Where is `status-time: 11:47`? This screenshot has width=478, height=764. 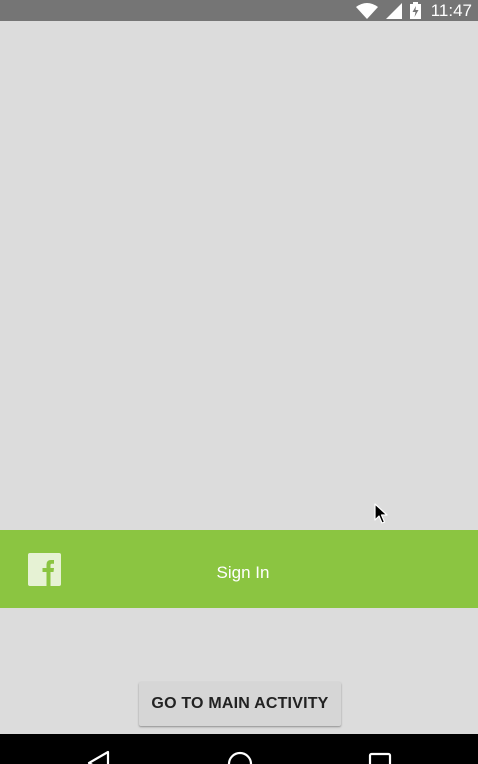
status-time: 11:47 is located at coordinates (451, 10).